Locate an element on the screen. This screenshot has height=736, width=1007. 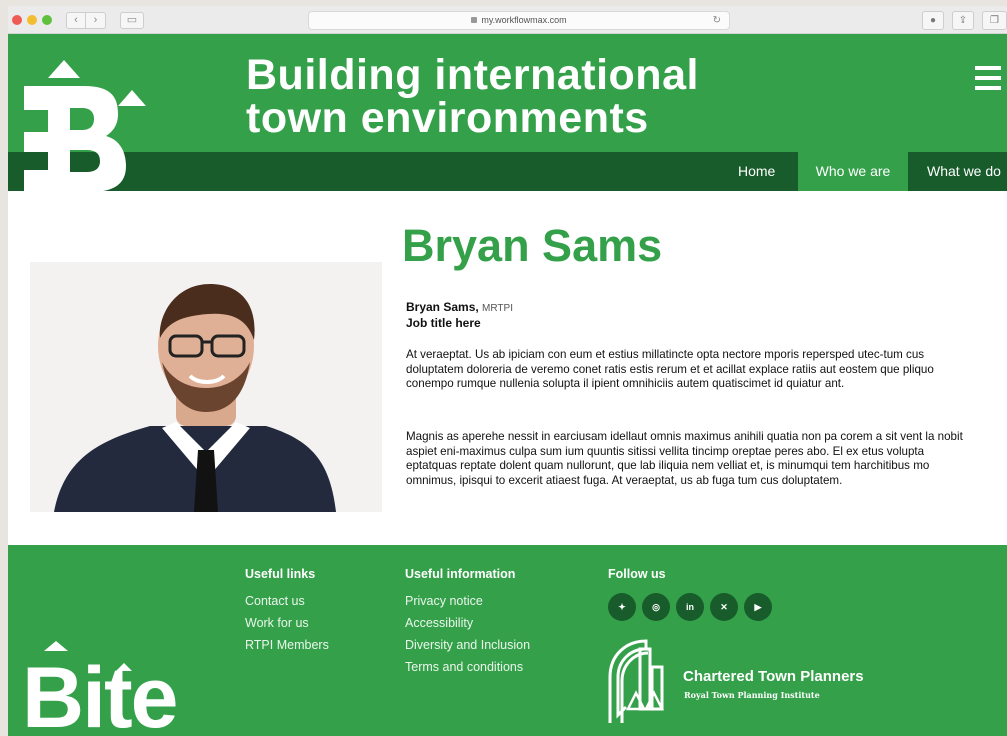
chevron-right-icon: › is located at coordinates (95, 20).